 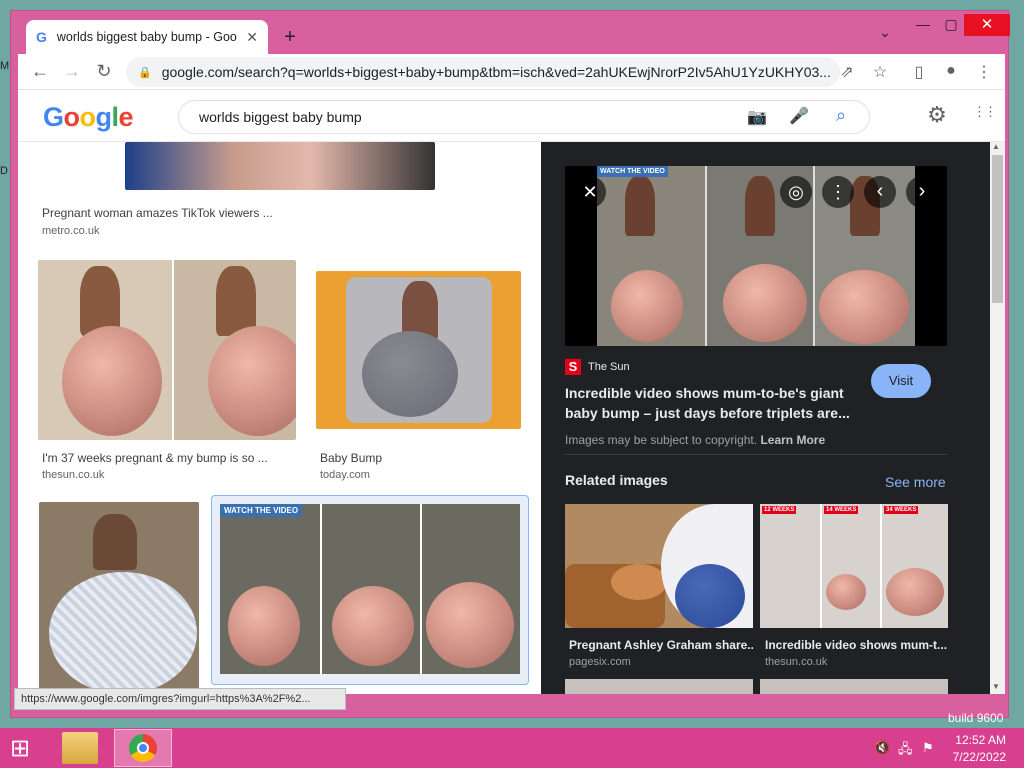 What do you see at coordinates (573, 367) in the screenshot?
I see `the-sun-logo-icon: S` at bounding box center [573, 367].